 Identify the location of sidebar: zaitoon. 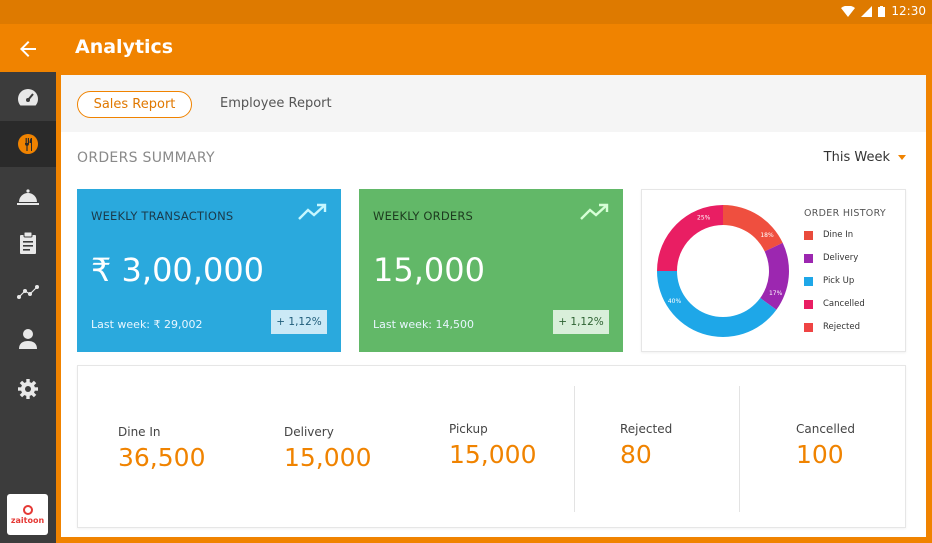
(28, 307).